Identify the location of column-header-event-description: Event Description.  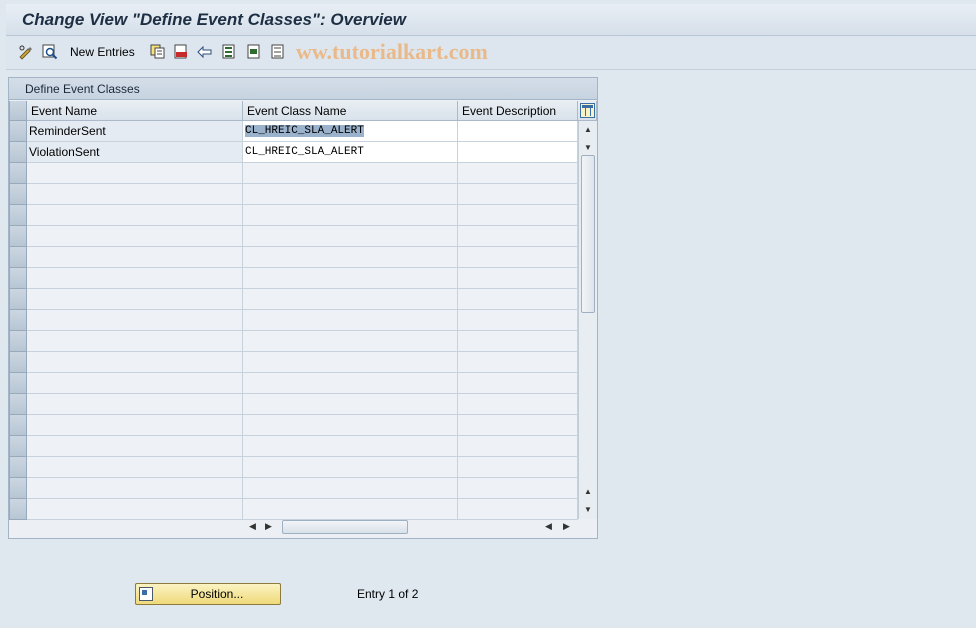
(518, 111).